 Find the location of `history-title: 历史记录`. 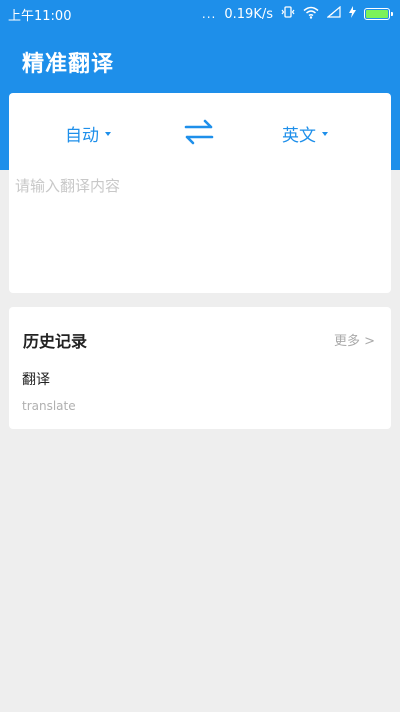

history-title: 历史记录 is located at coordinates (55, 341).